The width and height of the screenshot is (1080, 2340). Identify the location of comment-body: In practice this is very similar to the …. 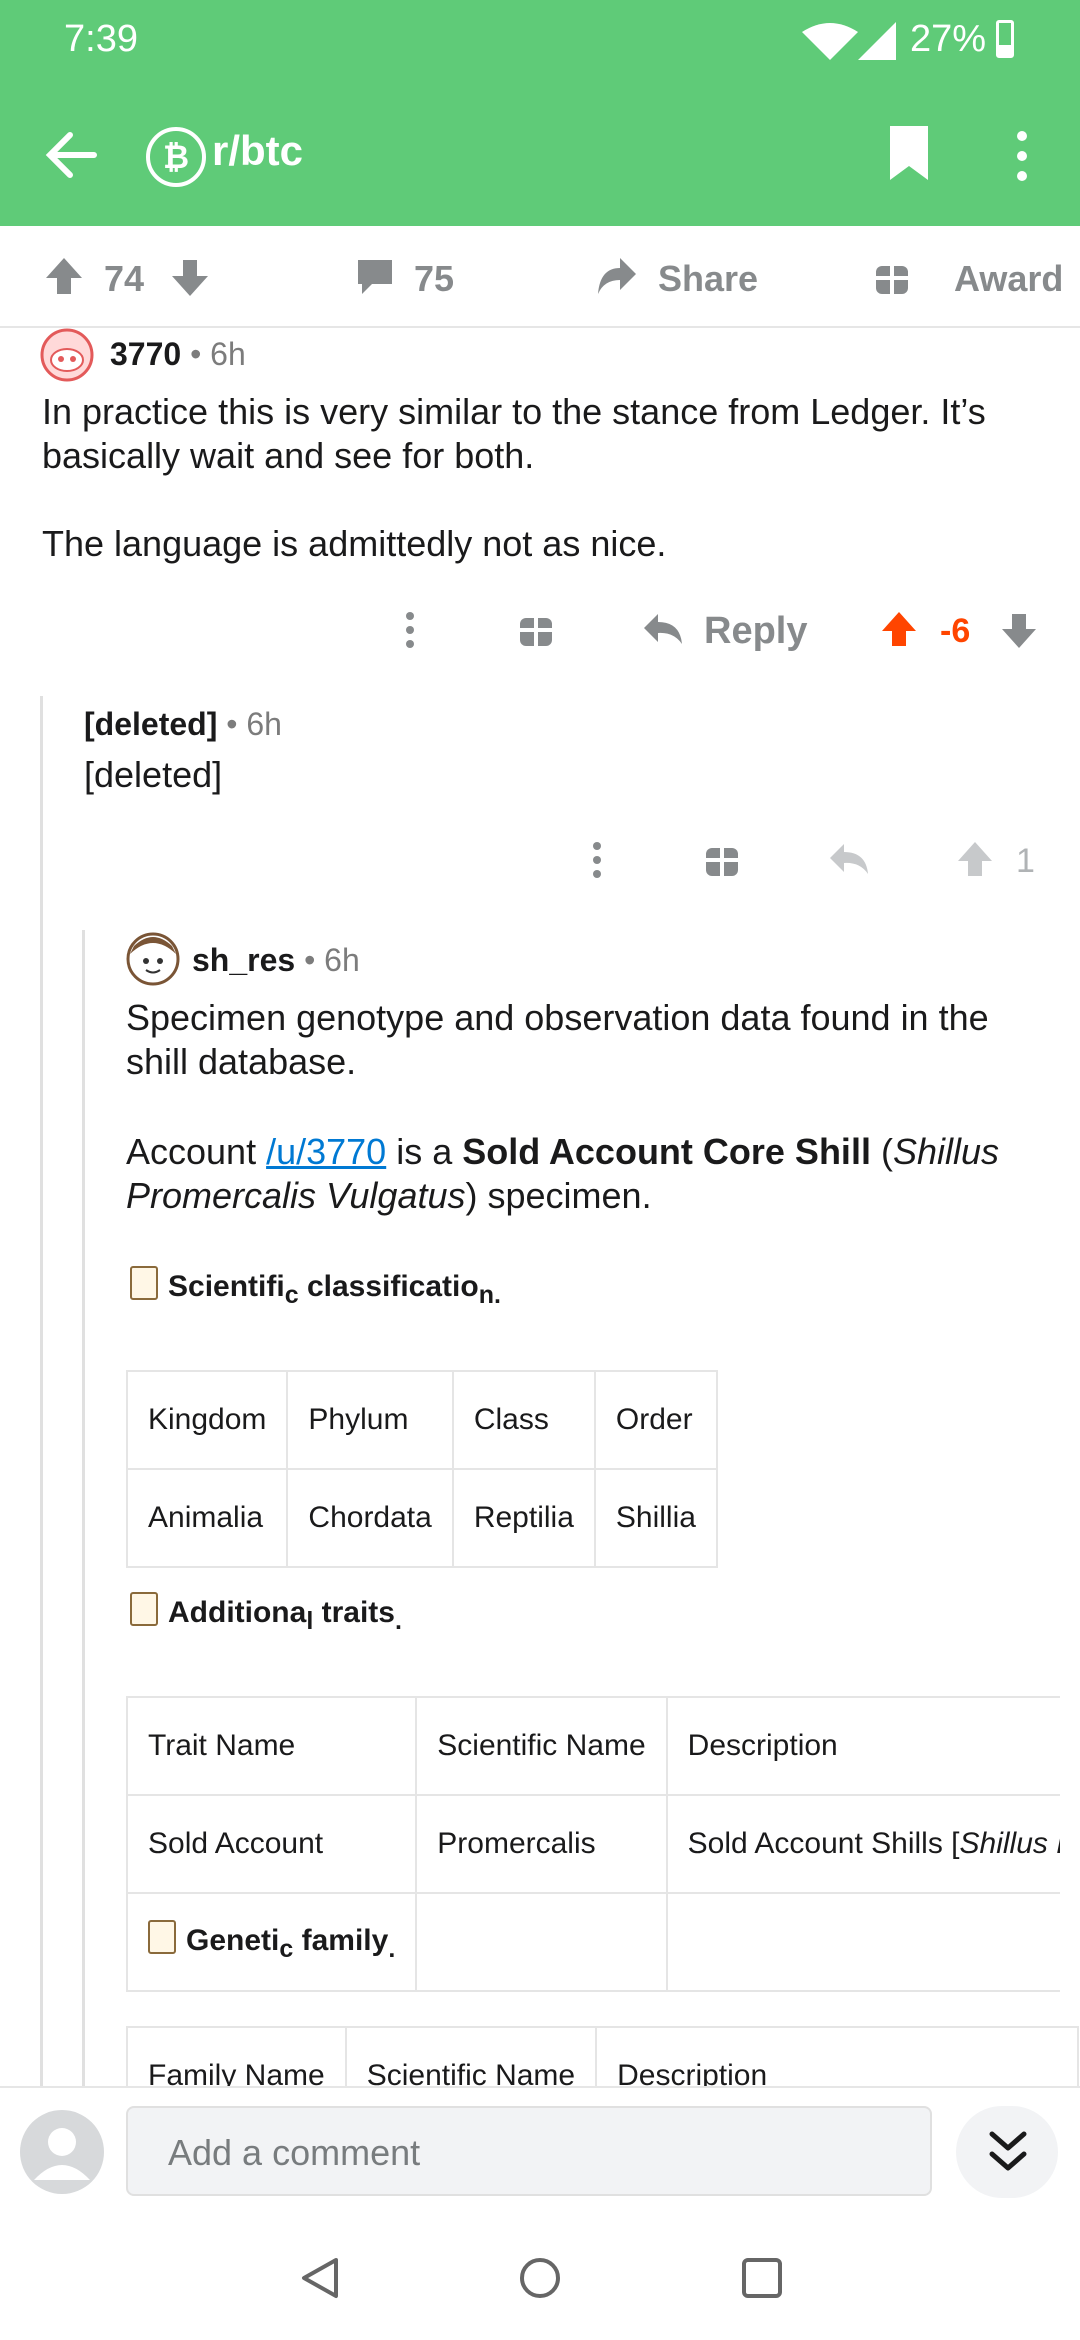
(542, 478).